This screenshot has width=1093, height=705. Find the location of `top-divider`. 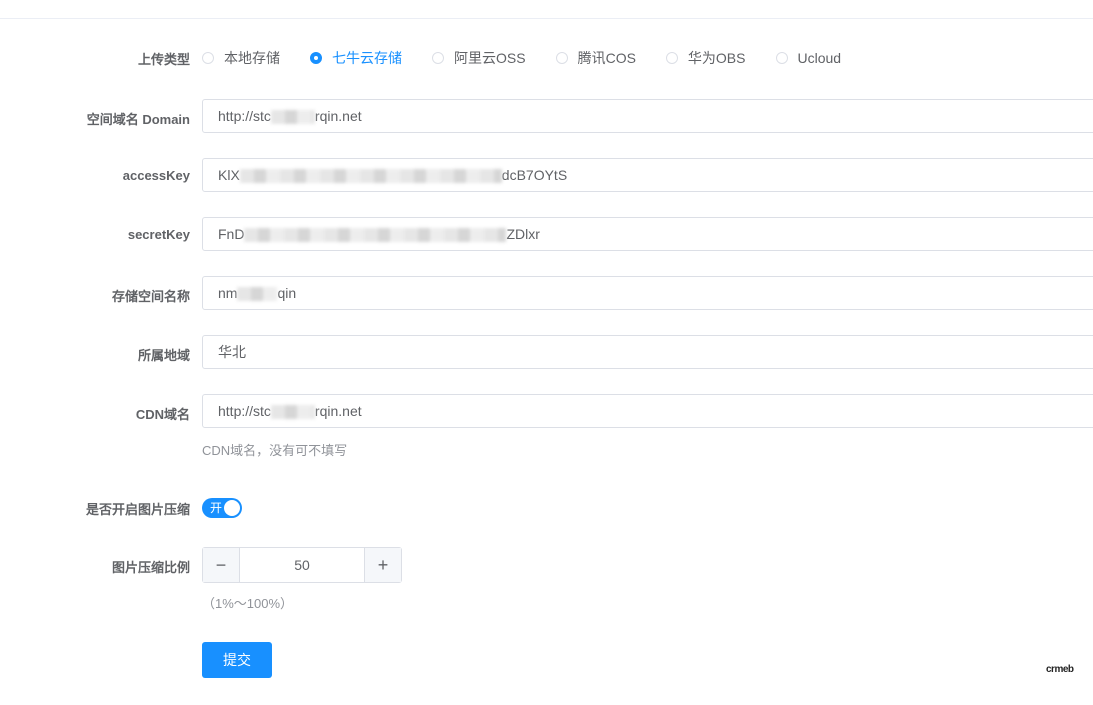

top-divider is located at coordinates (546, 18).